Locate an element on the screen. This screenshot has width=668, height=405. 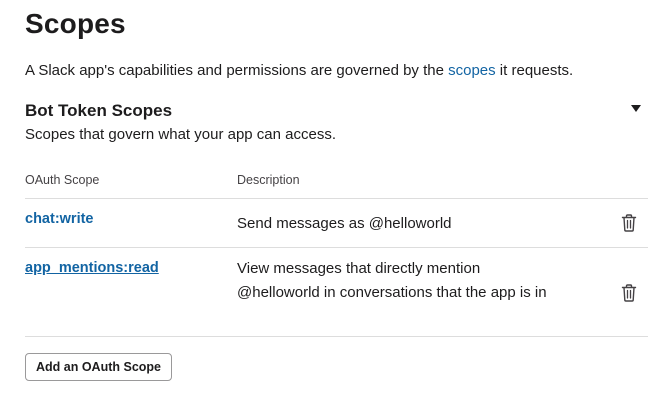
scope-link-chat-write: chat:write is located at coordinates (59, 219).